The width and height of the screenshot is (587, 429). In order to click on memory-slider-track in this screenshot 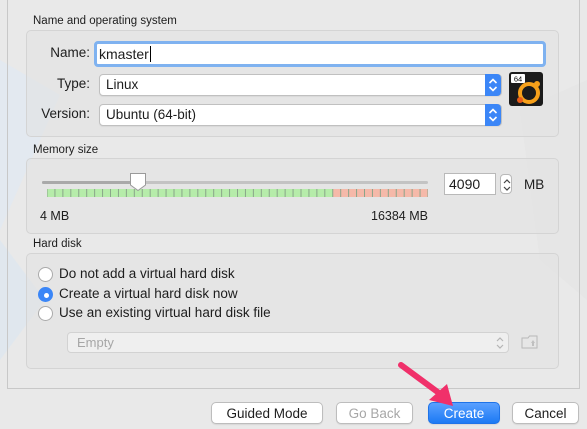, I will do `click(235, 182)`.